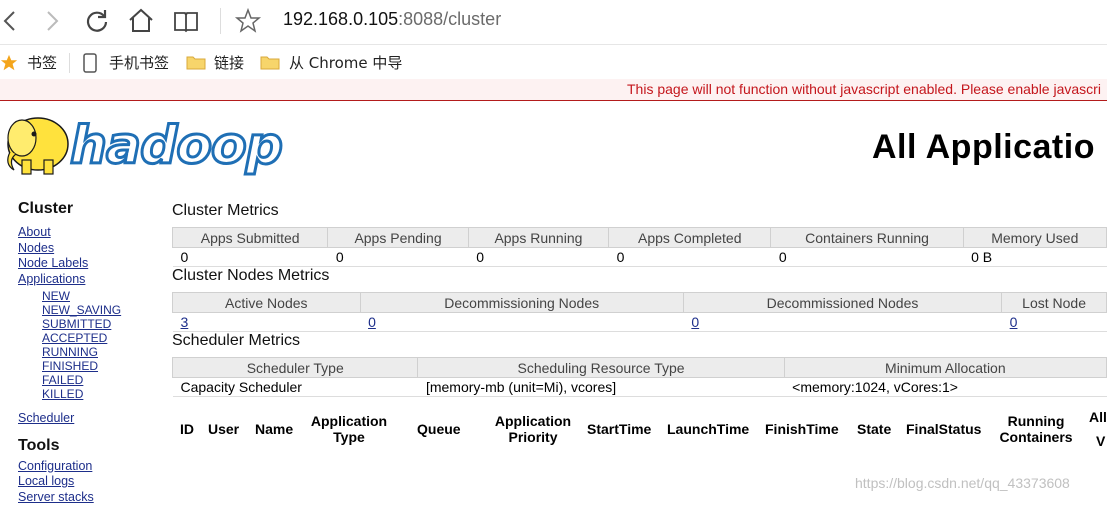 The image size is (1107, 505). What do you see at coordinates (943, 429) in the screenshot?
I see `column-header-final-status: FinalStatus` at bounding box center [943, 429].